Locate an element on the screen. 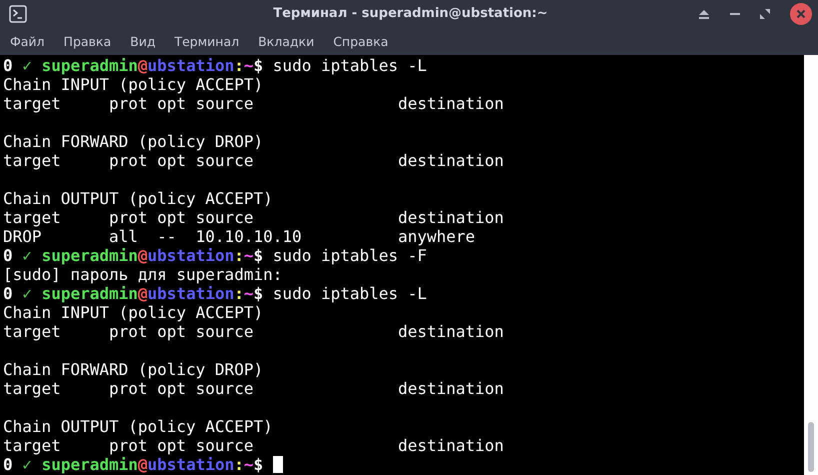  scrollbar is located at coordinates (811, 265).